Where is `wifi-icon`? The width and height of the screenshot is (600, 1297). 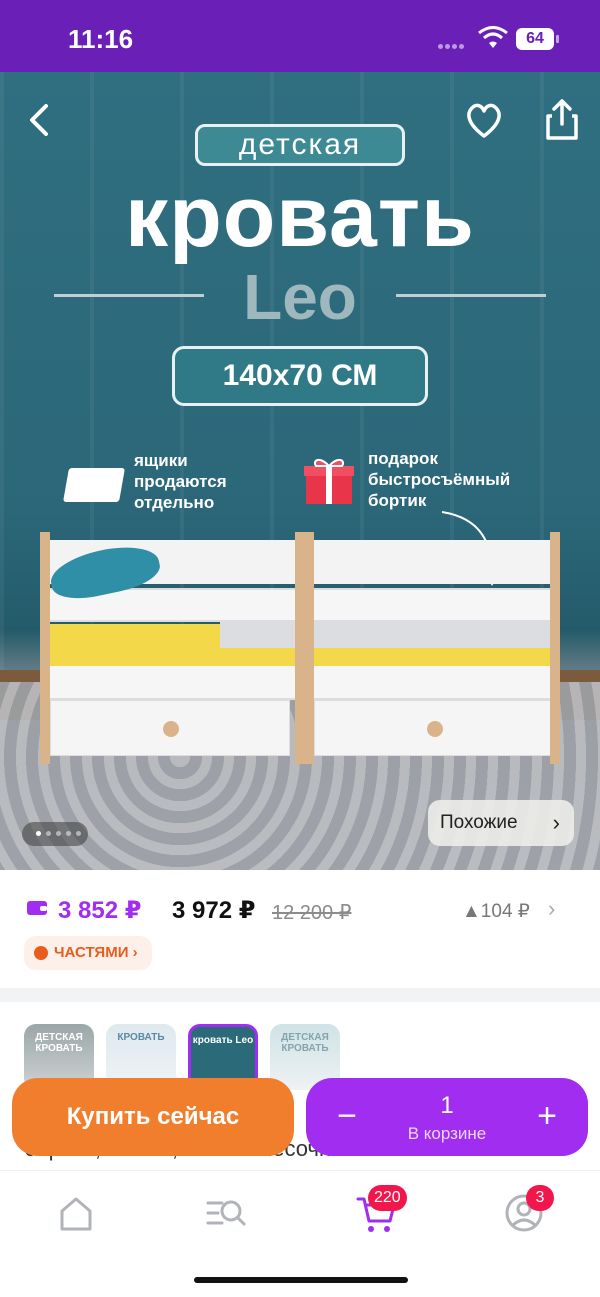 wifi-icon is located at coordinates (493, 37).